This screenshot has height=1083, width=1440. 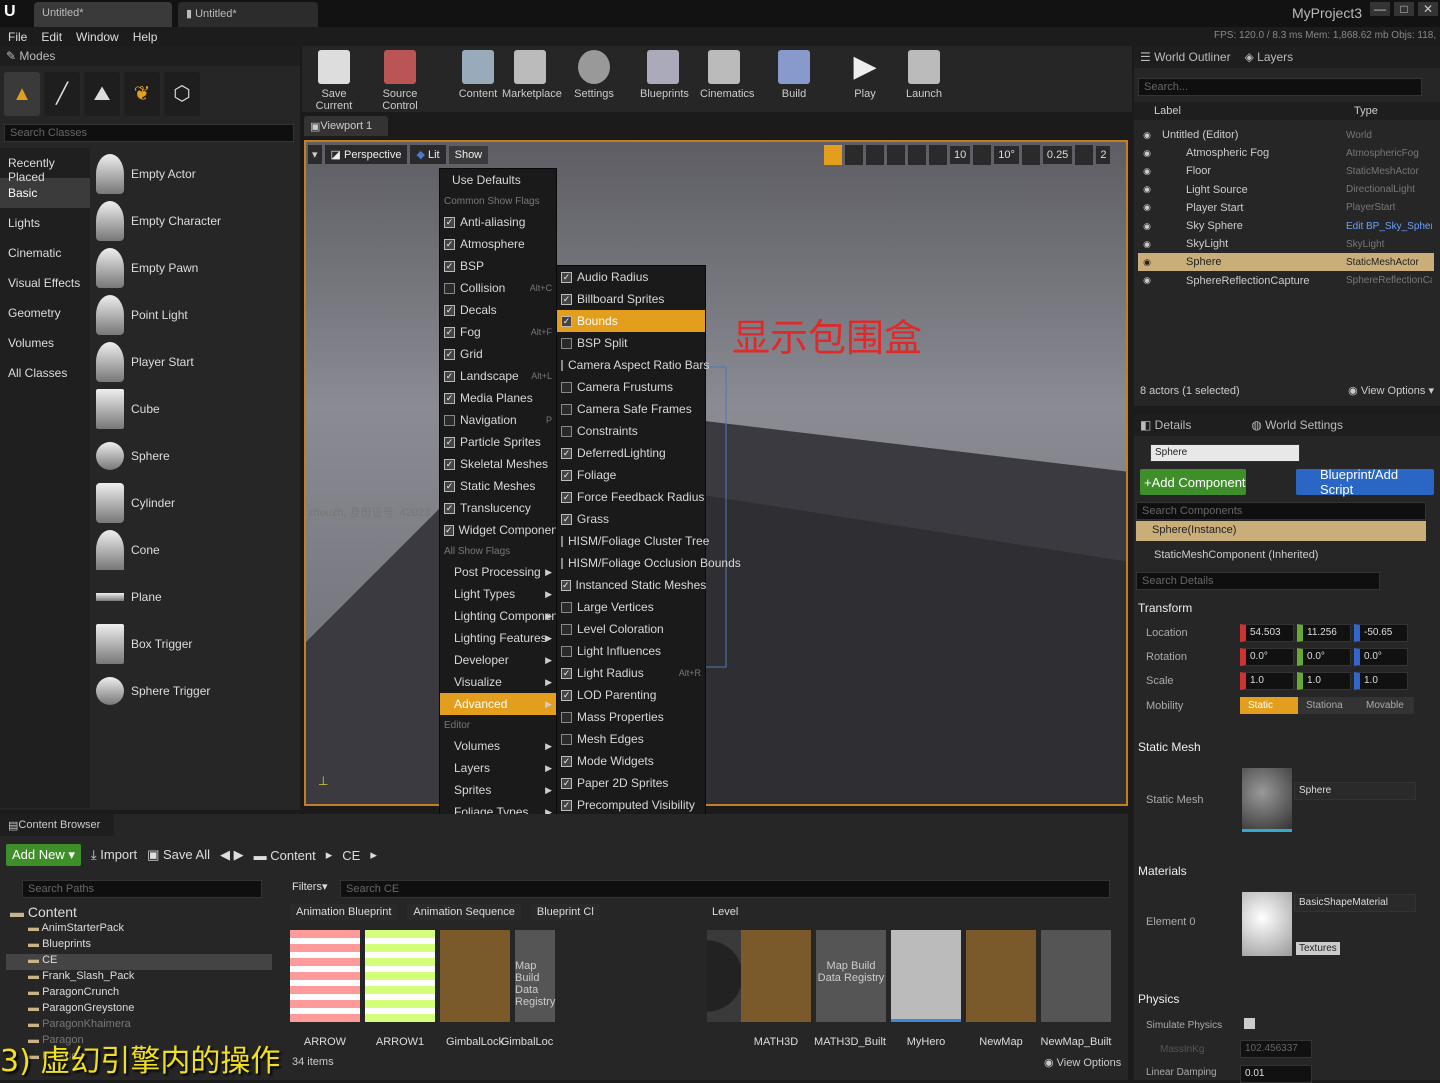 I want to click on world-local-icon, so click(x=896, y=155).